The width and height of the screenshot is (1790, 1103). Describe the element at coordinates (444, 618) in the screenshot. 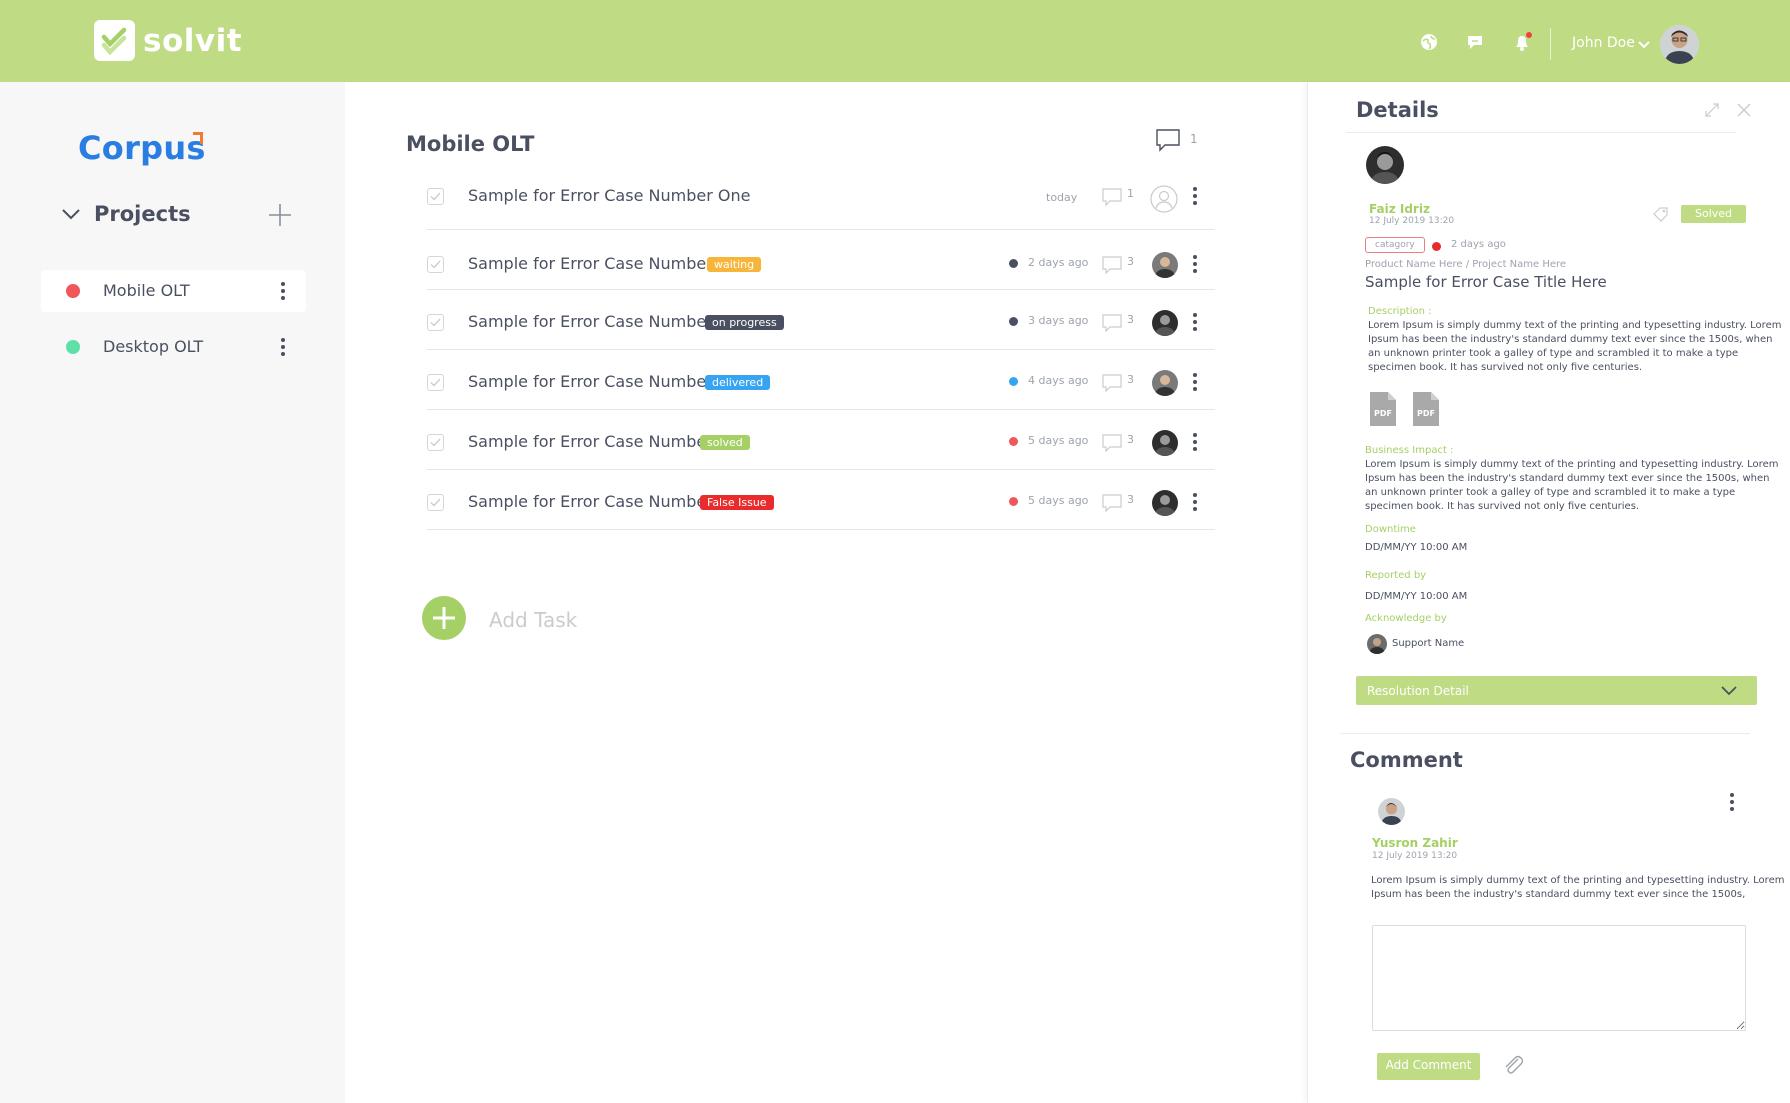

I see `add-task-button` at that location.